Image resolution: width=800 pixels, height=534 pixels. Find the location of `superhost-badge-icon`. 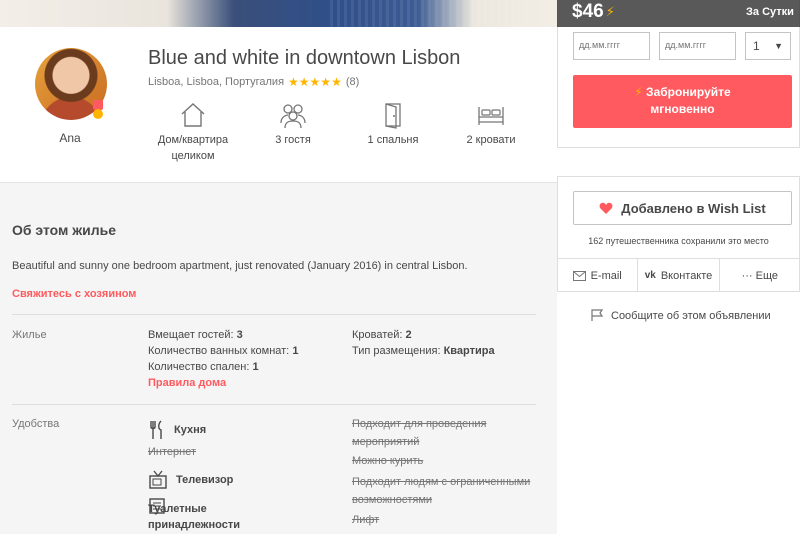

superhost-badge-icon is located at coordinates (98, 109).